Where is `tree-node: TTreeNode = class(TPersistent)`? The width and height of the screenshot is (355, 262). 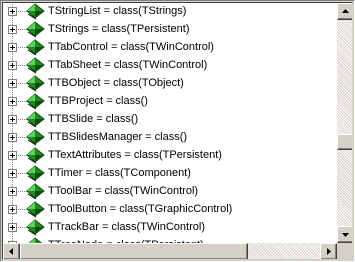 tree-node: TTreeNode = class(TPersistent) is located at coordinates (170, 239).